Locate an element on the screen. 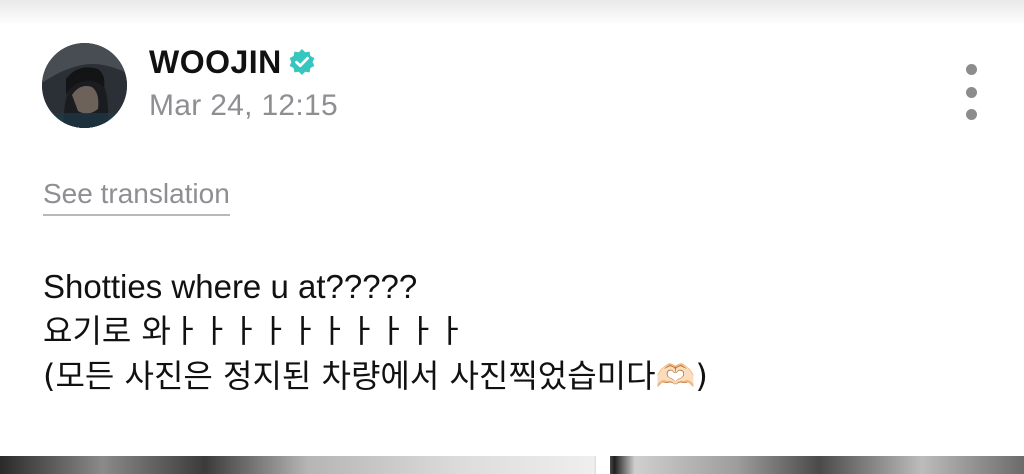 This screenshot has height=474, width=1024. see-translation-link: See translation is located at coordinates (136, 197).